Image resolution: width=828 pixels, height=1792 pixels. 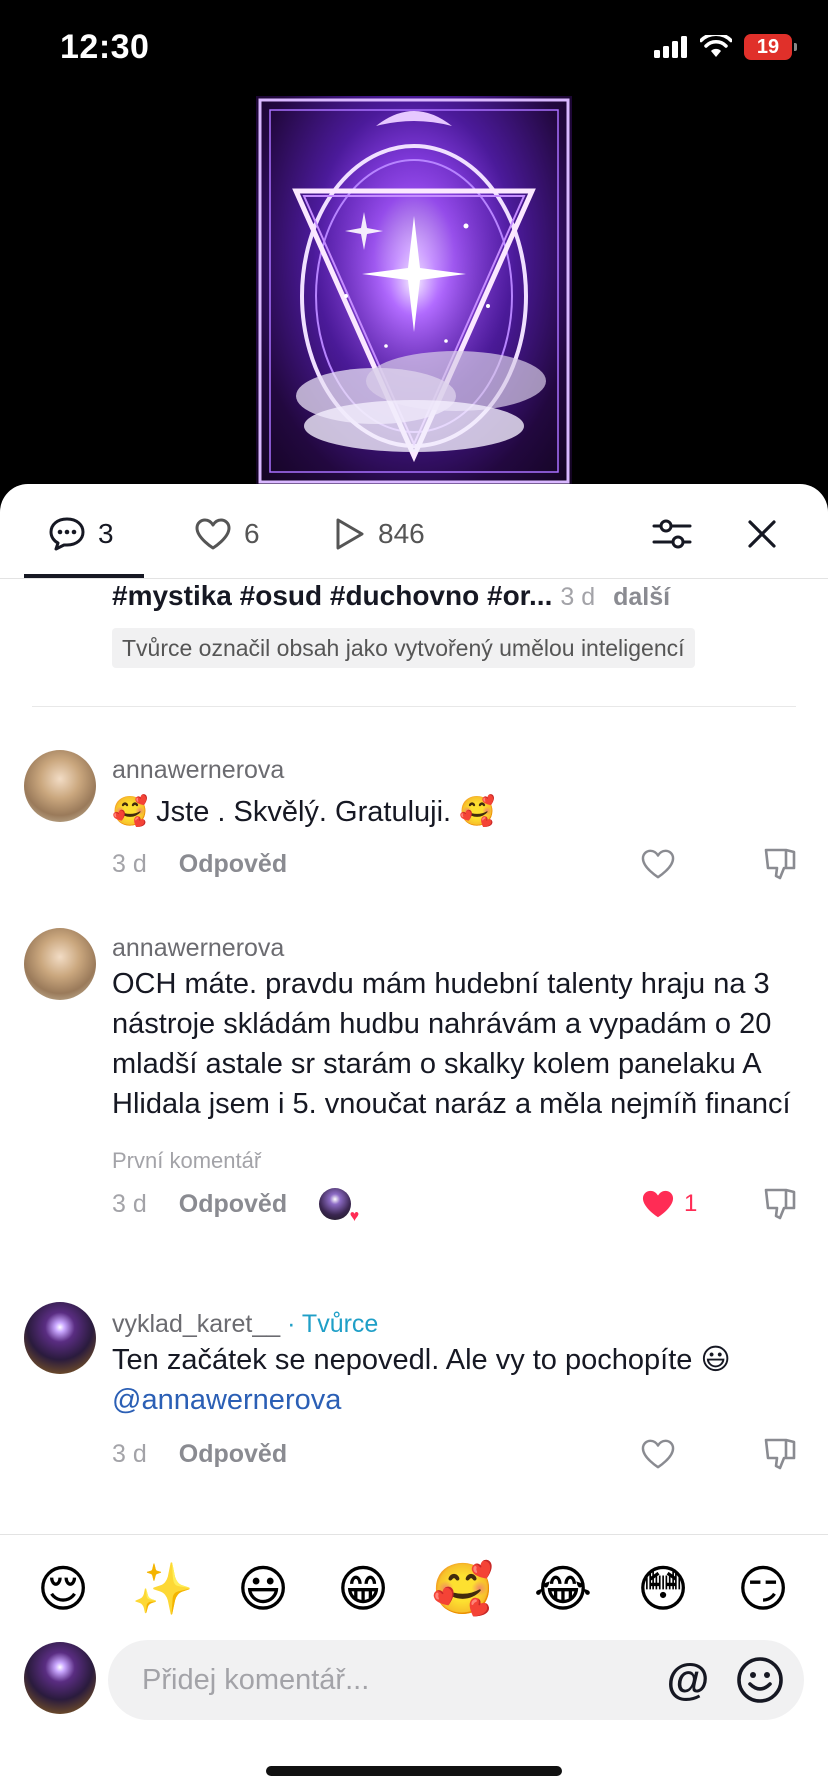 I want to click on comment-meta: 3 d Odpověd ♥, so click(x=235, y=1205).